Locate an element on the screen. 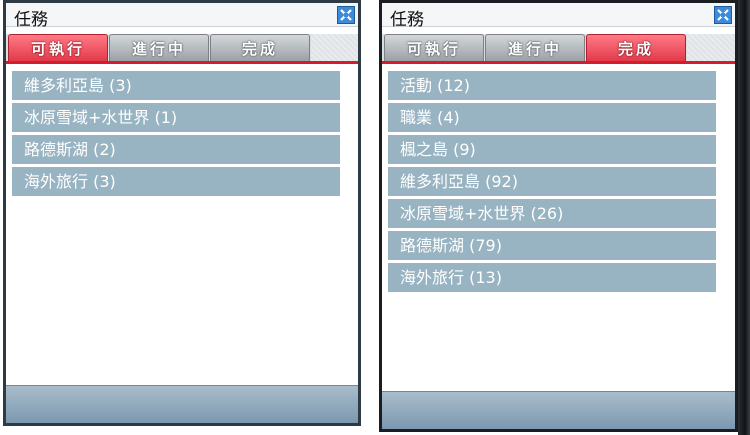 This screenshot has height=435, width=750. list-item: 冰原雪域+水世界 (1) is located at coordinates (176, 117).